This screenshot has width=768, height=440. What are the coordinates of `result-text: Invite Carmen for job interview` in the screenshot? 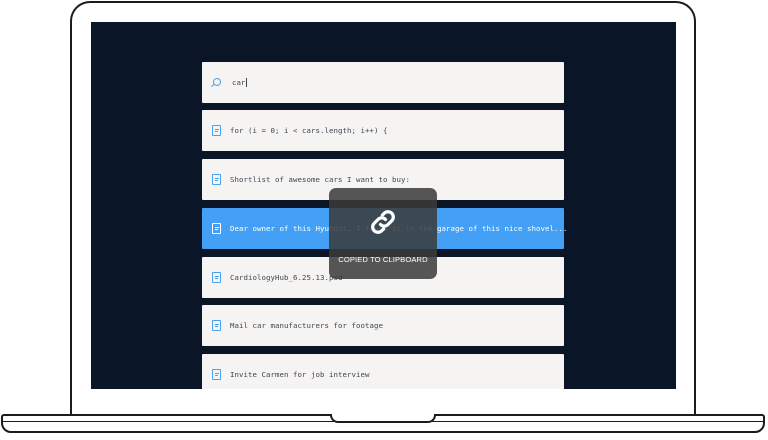 It's located at (300, 374).